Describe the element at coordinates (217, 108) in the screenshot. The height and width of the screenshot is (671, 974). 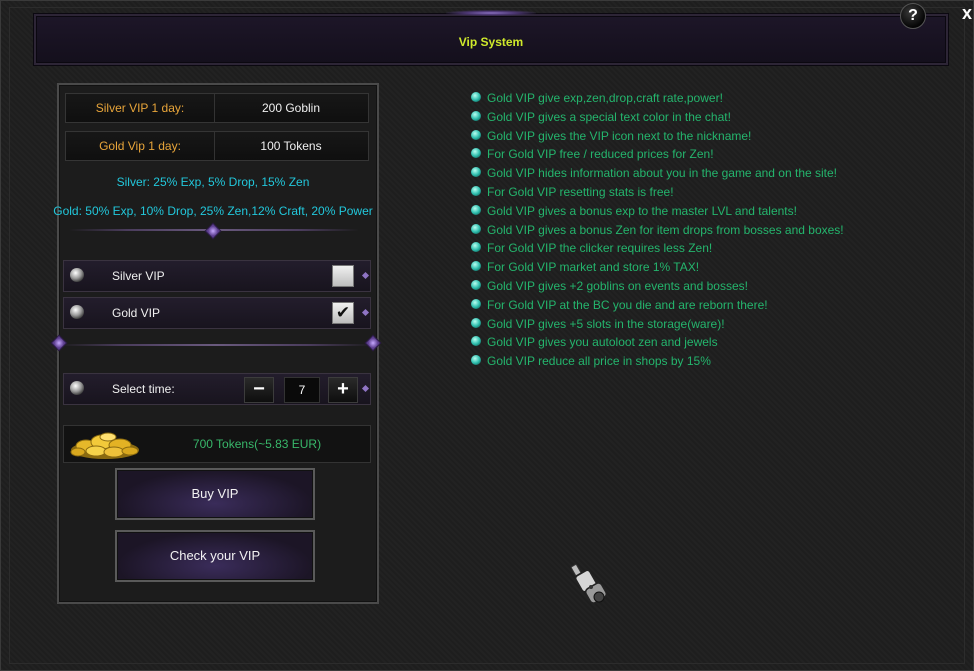
I see `silver-price-row: Silver VIP 1 day: 200 Goblin` at that location.